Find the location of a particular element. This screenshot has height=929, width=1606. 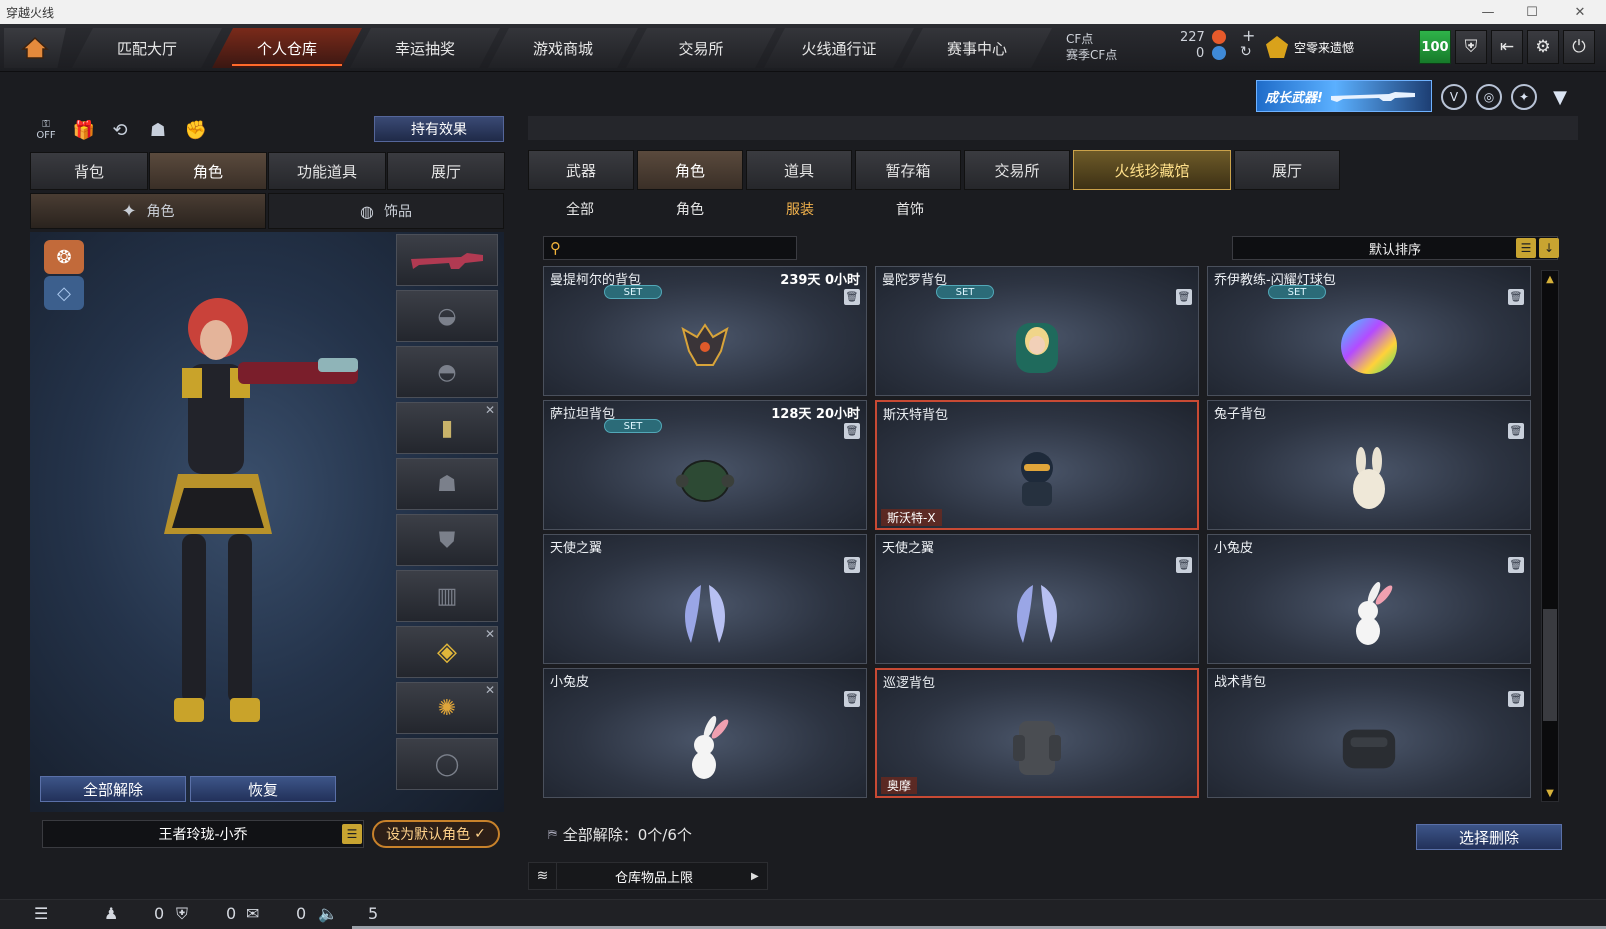

exit-room-icon: ⇤ is located at coordinates (1507, 47).